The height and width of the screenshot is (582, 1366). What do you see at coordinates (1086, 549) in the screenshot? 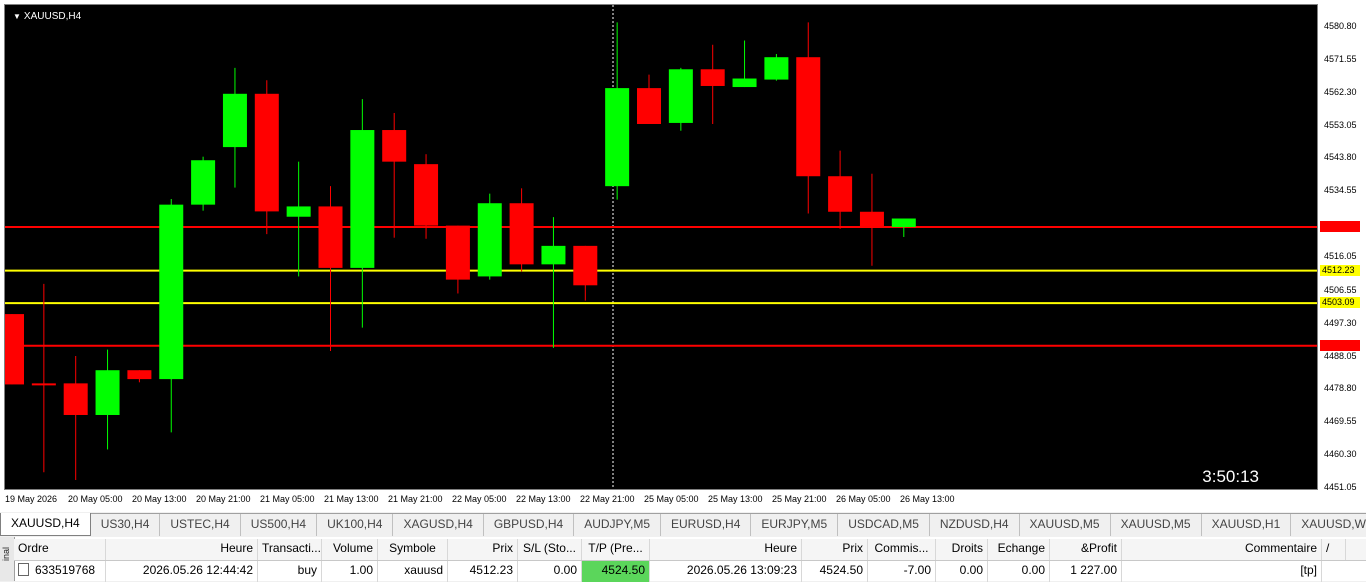
I see `column-header: &Profit` at bounding box center [1086, 549].